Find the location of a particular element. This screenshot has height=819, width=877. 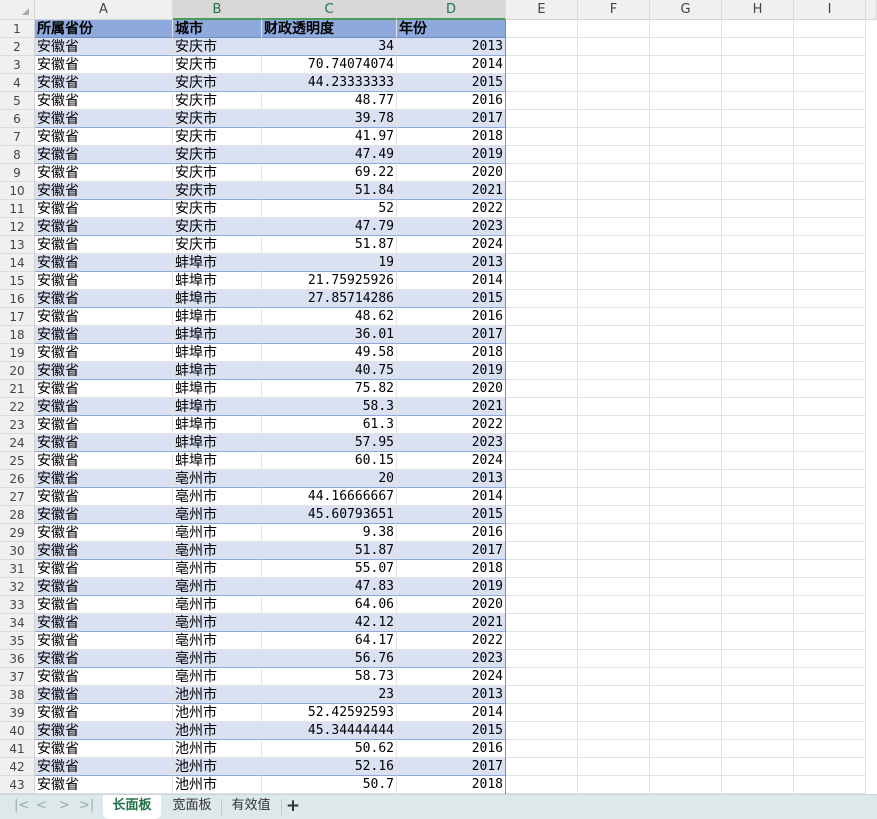

header-cell-year: 年份 is located at coordinates (451, 29).